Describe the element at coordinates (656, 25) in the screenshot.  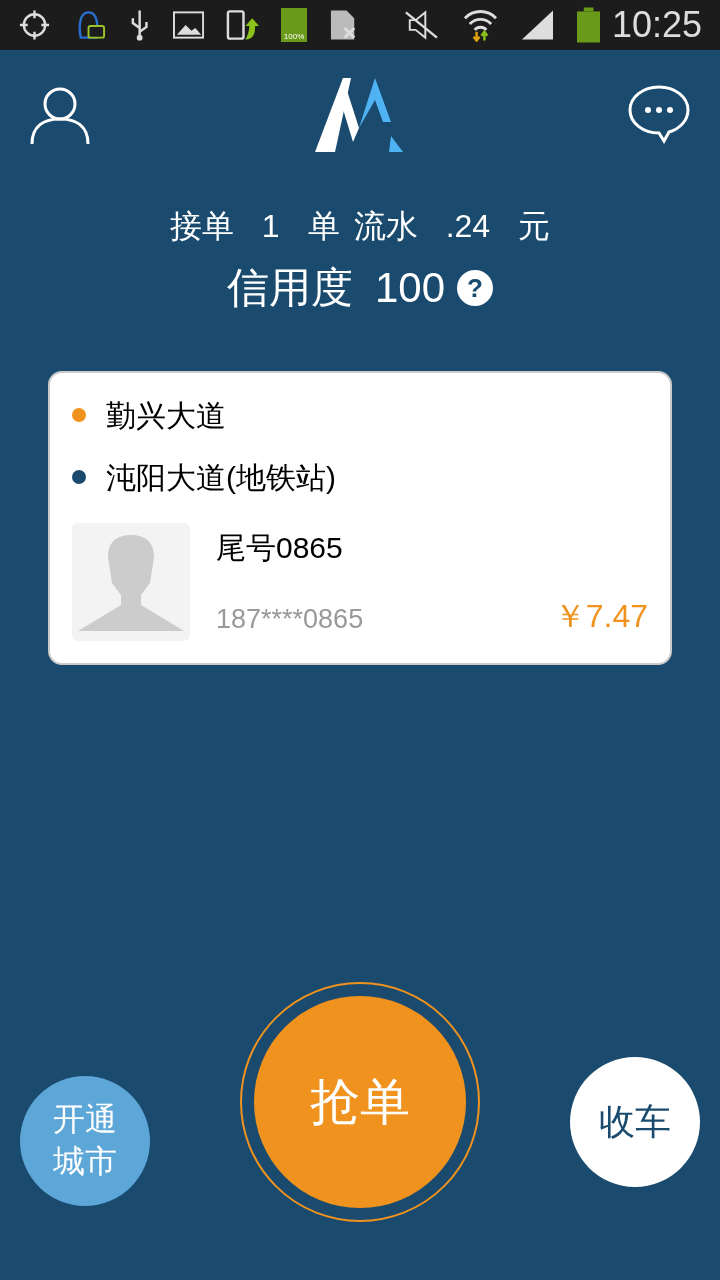
I see `clock: 10:25` at that location.